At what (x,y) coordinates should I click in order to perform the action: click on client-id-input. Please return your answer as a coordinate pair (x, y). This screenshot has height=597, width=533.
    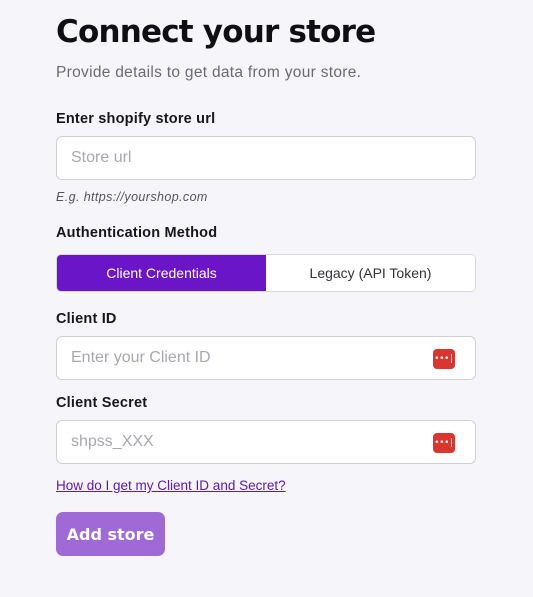
    Looking at the image, I should click on (266, 358).